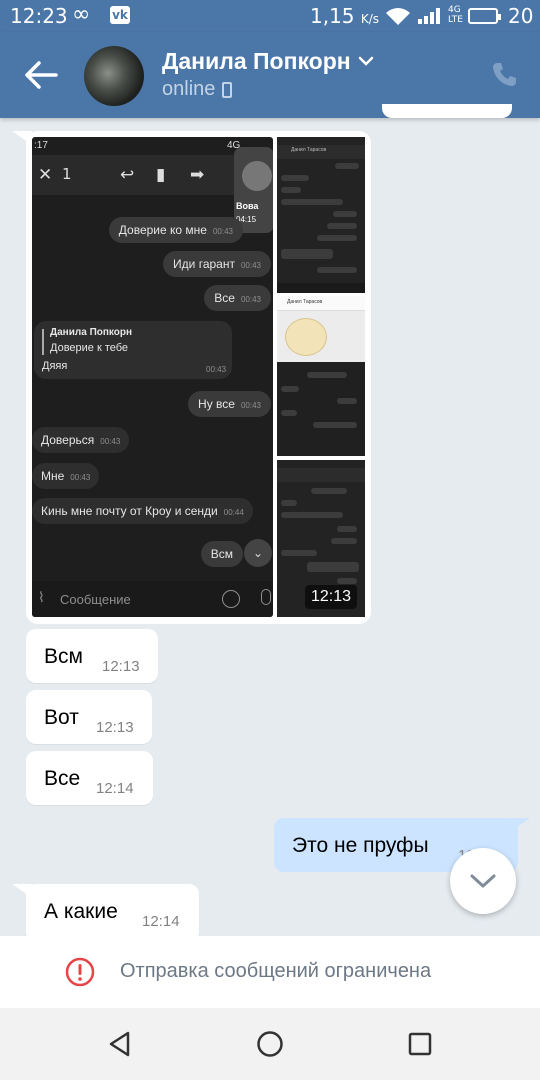 This screenshot has width=540, height=1080. Describe the element at coordinates (258, 553) in the screenshot. I see `shot-scroll-down-icon: ⌄` at that location.